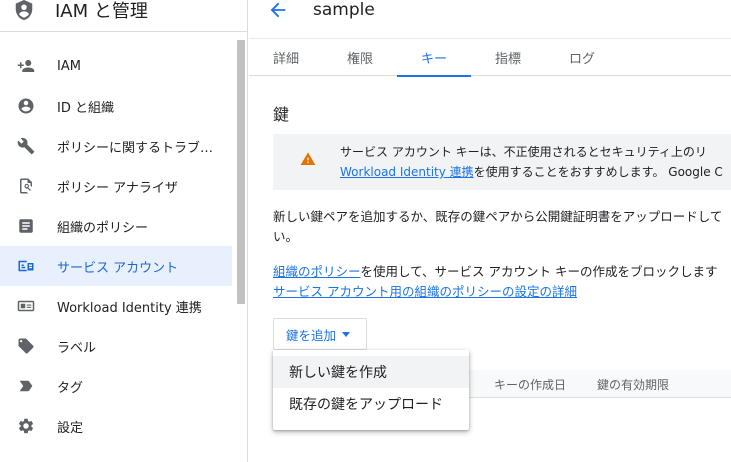 This screenshot has height=462, width=731. What do you see at coordinates (281, 114) in the screenshot?
I see `section-title: 鍵` at bounding box center [281, 114].